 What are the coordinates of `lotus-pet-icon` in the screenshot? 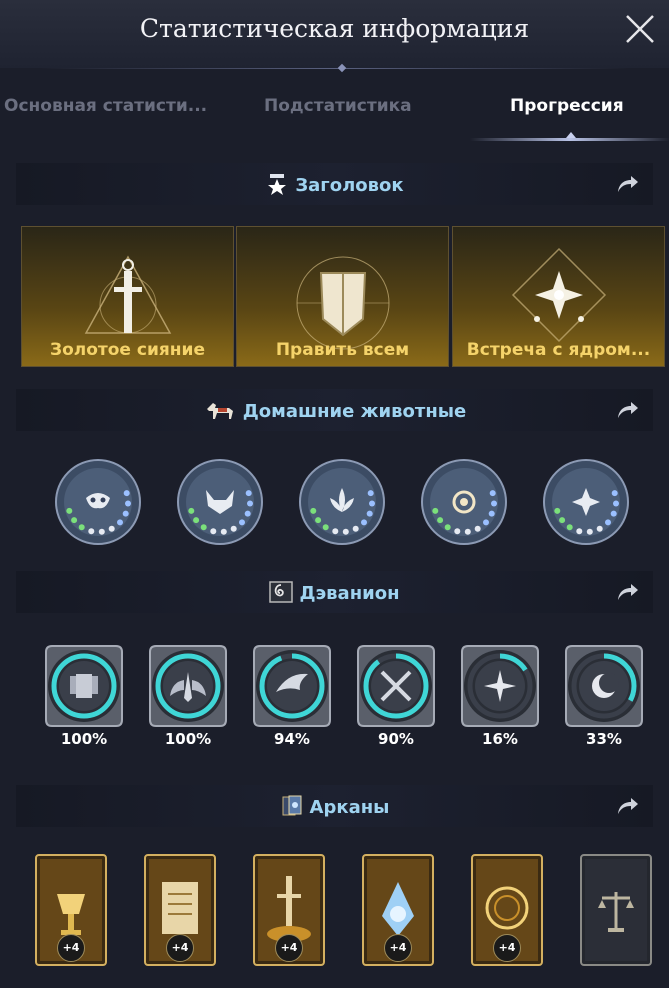 It's located at (342, 502).